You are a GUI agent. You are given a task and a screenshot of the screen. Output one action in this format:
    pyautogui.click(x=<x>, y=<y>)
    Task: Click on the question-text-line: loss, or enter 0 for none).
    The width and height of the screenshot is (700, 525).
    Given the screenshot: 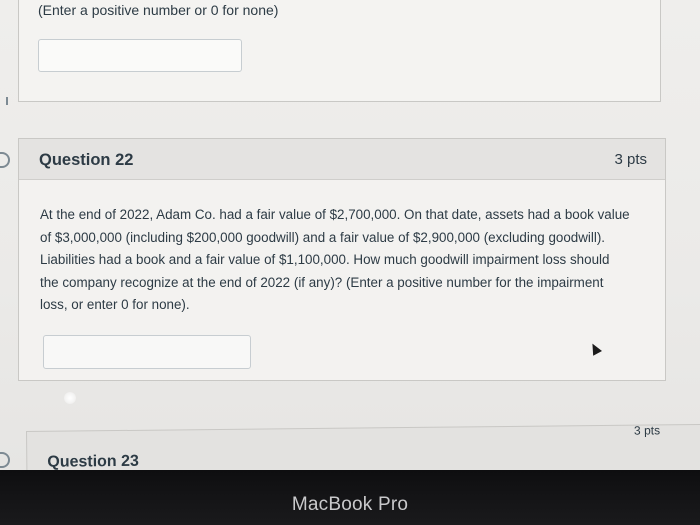 What is the action you would take?
    pyautogui.click(x=115, y=304)
    